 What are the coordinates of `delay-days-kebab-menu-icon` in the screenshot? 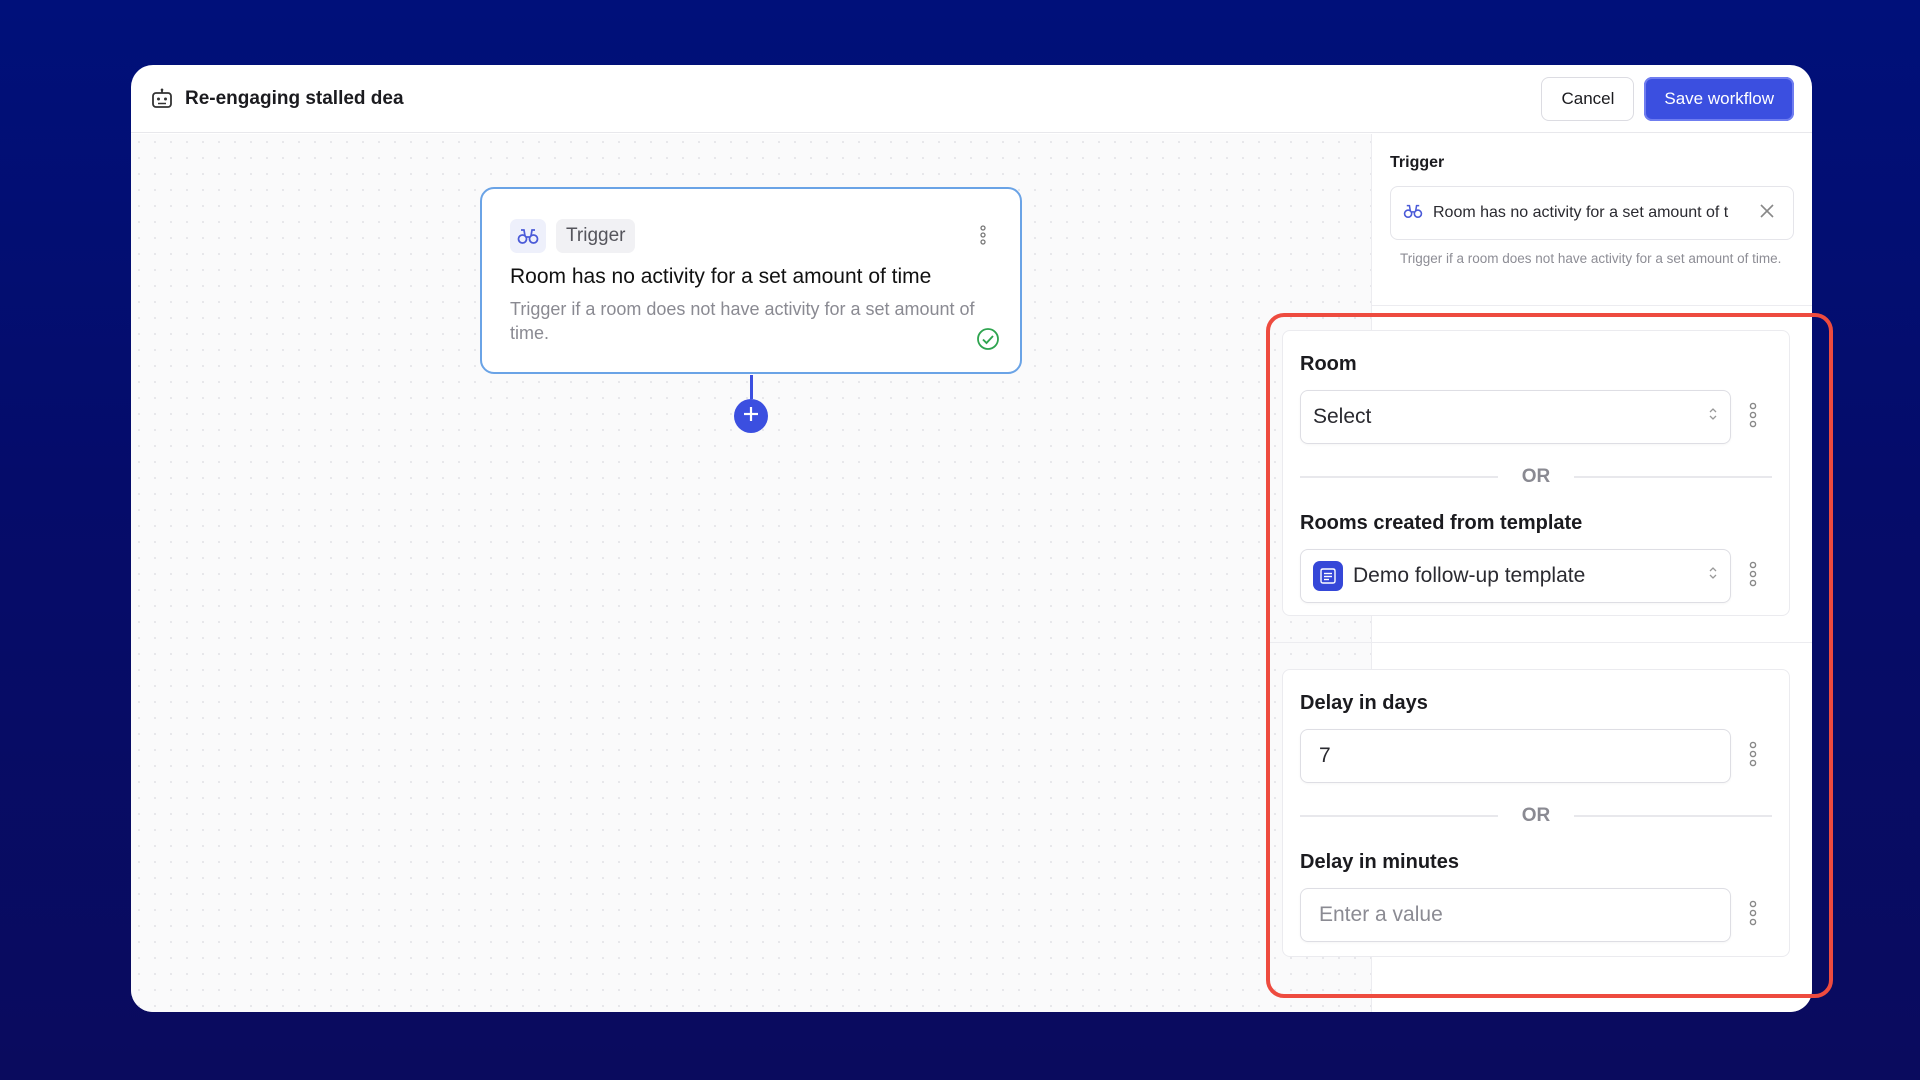 It's located at (1753, 756).